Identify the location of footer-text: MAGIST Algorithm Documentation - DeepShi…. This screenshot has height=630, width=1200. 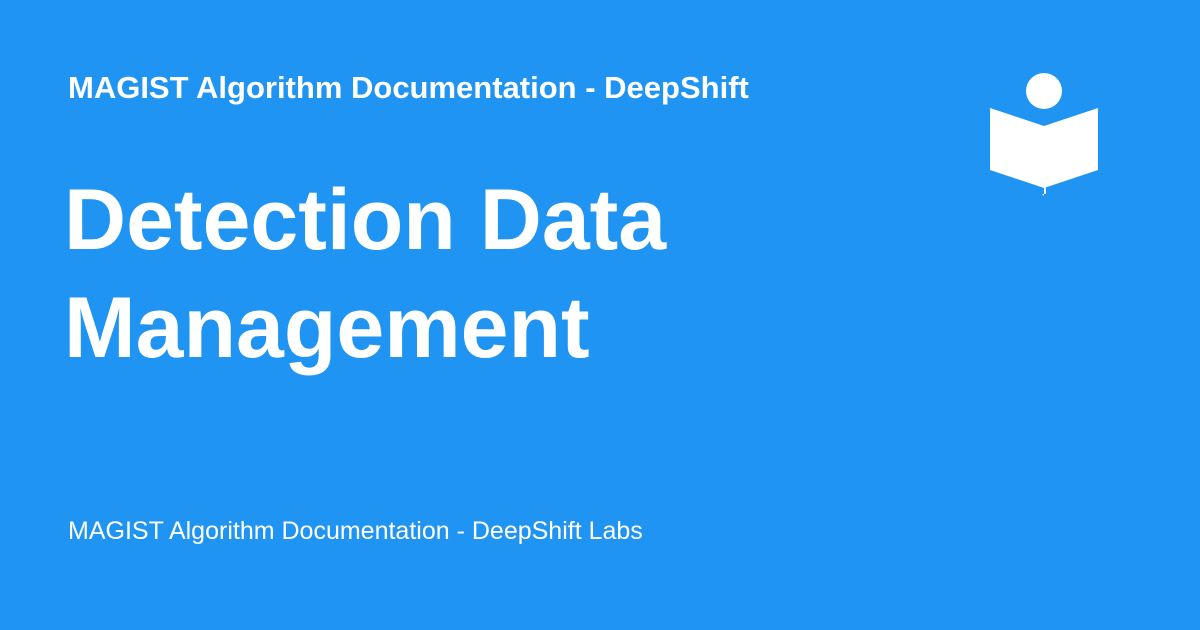
(355, 531).